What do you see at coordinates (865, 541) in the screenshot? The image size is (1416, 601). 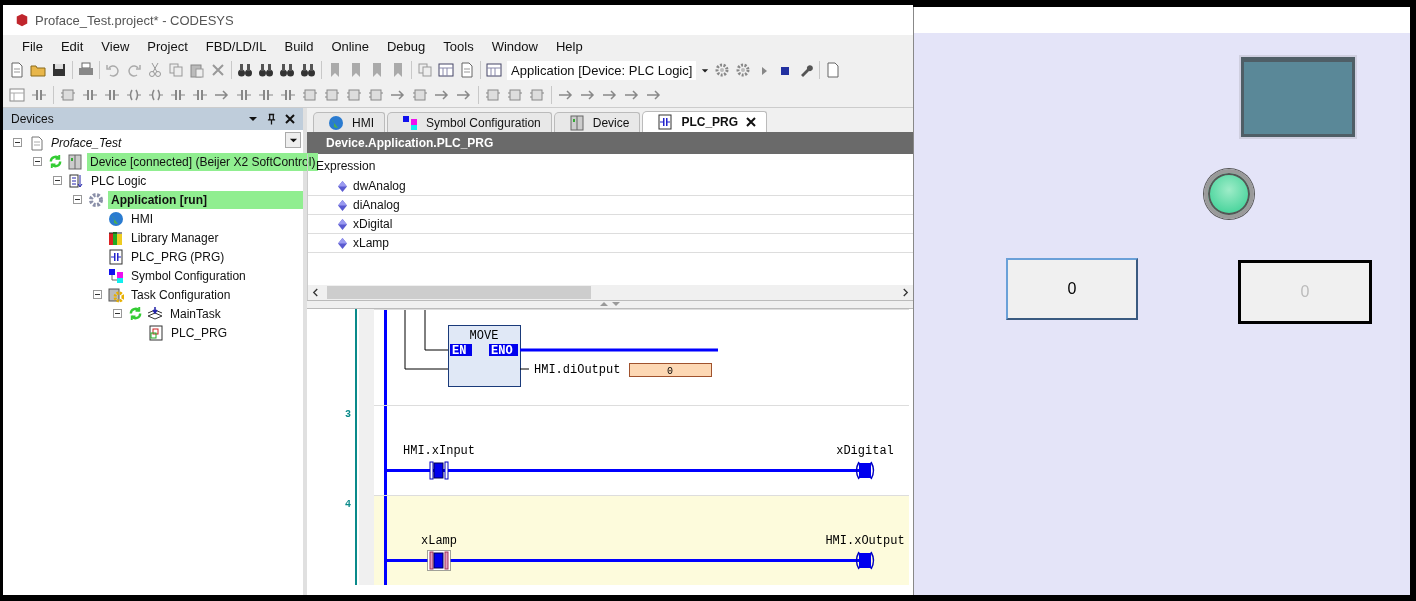 I see `coil-label: HMI.xOutput` at bounding box center [865, 541].